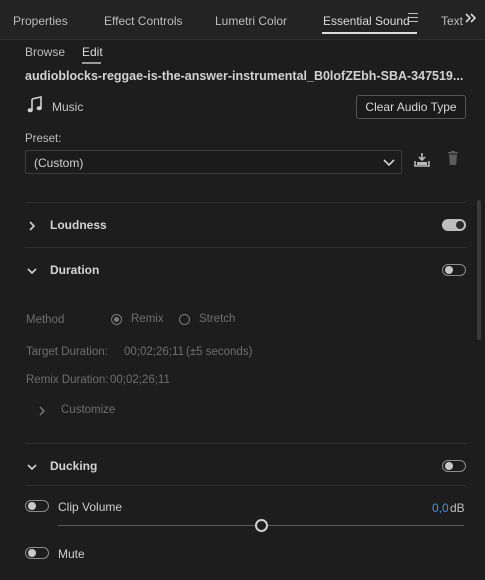 This screenshot has width=485, height=580. What do you see at coordinates (45, 52) in the screenshot?
I see `subtab-browse: Browse` at bounding box center [45, 52].